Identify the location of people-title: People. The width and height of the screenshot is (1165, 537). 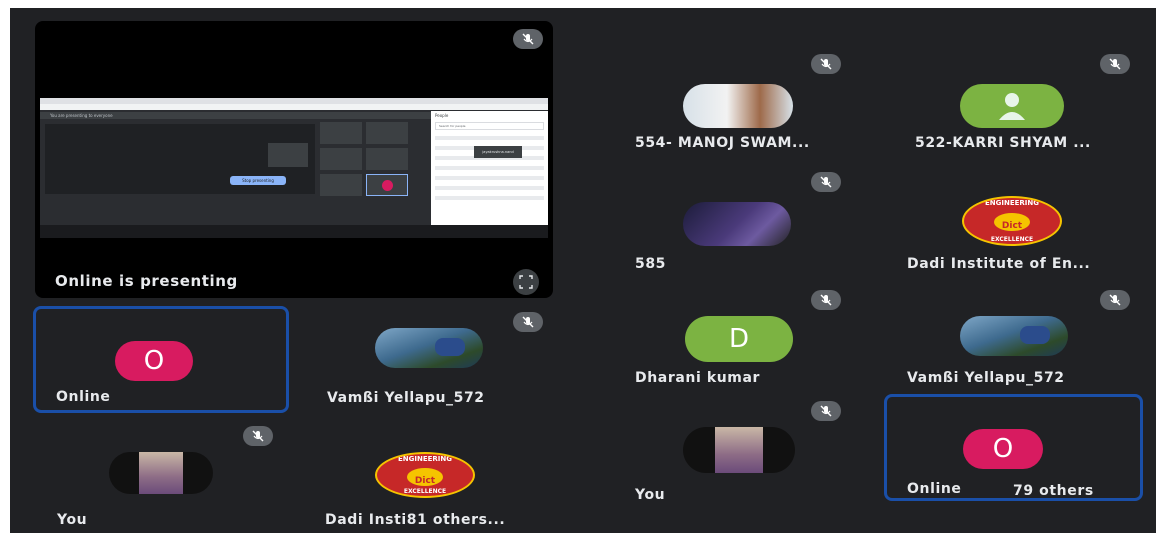
(442, 115).